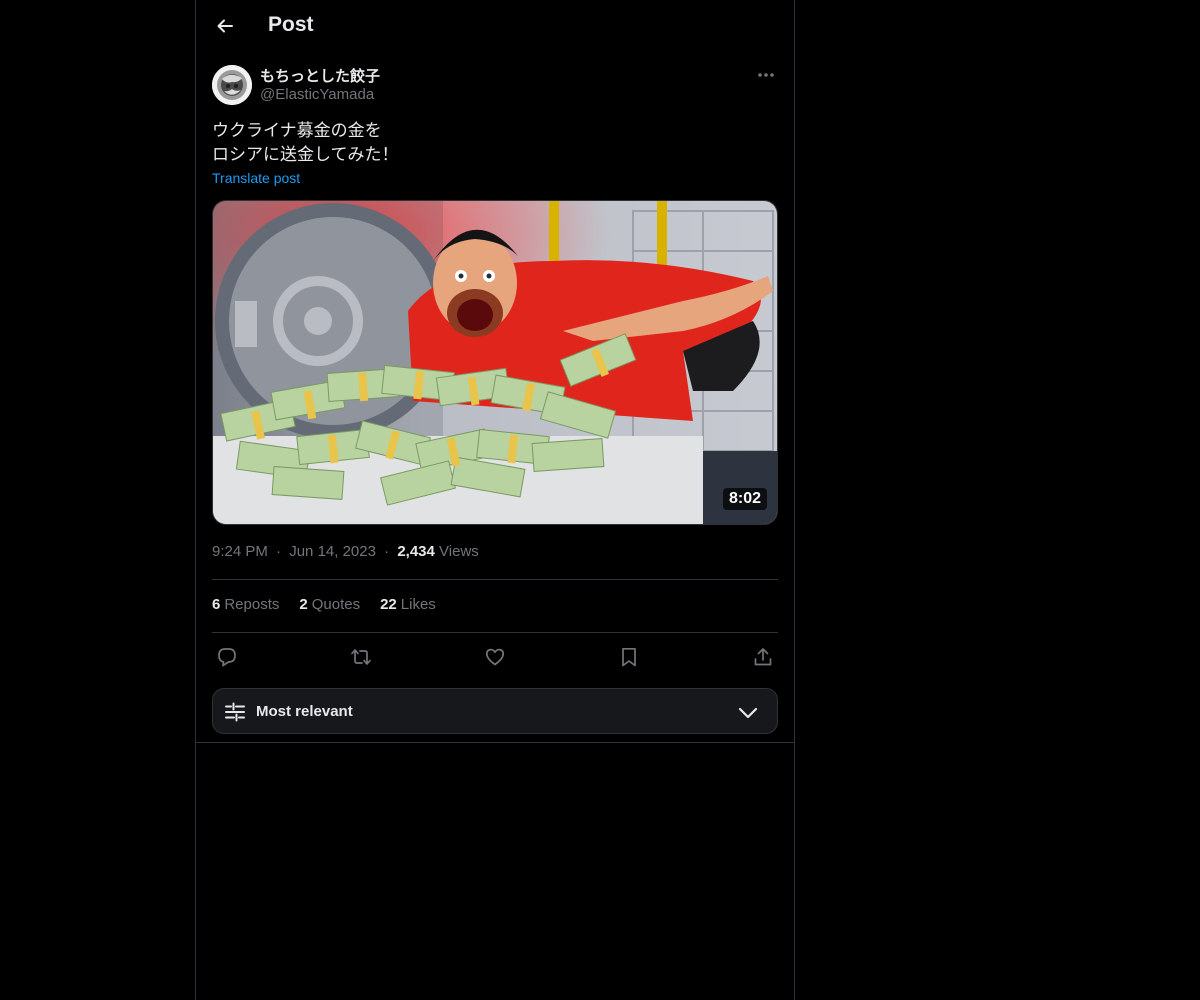  I want to click on share-button, so click(763, 657).